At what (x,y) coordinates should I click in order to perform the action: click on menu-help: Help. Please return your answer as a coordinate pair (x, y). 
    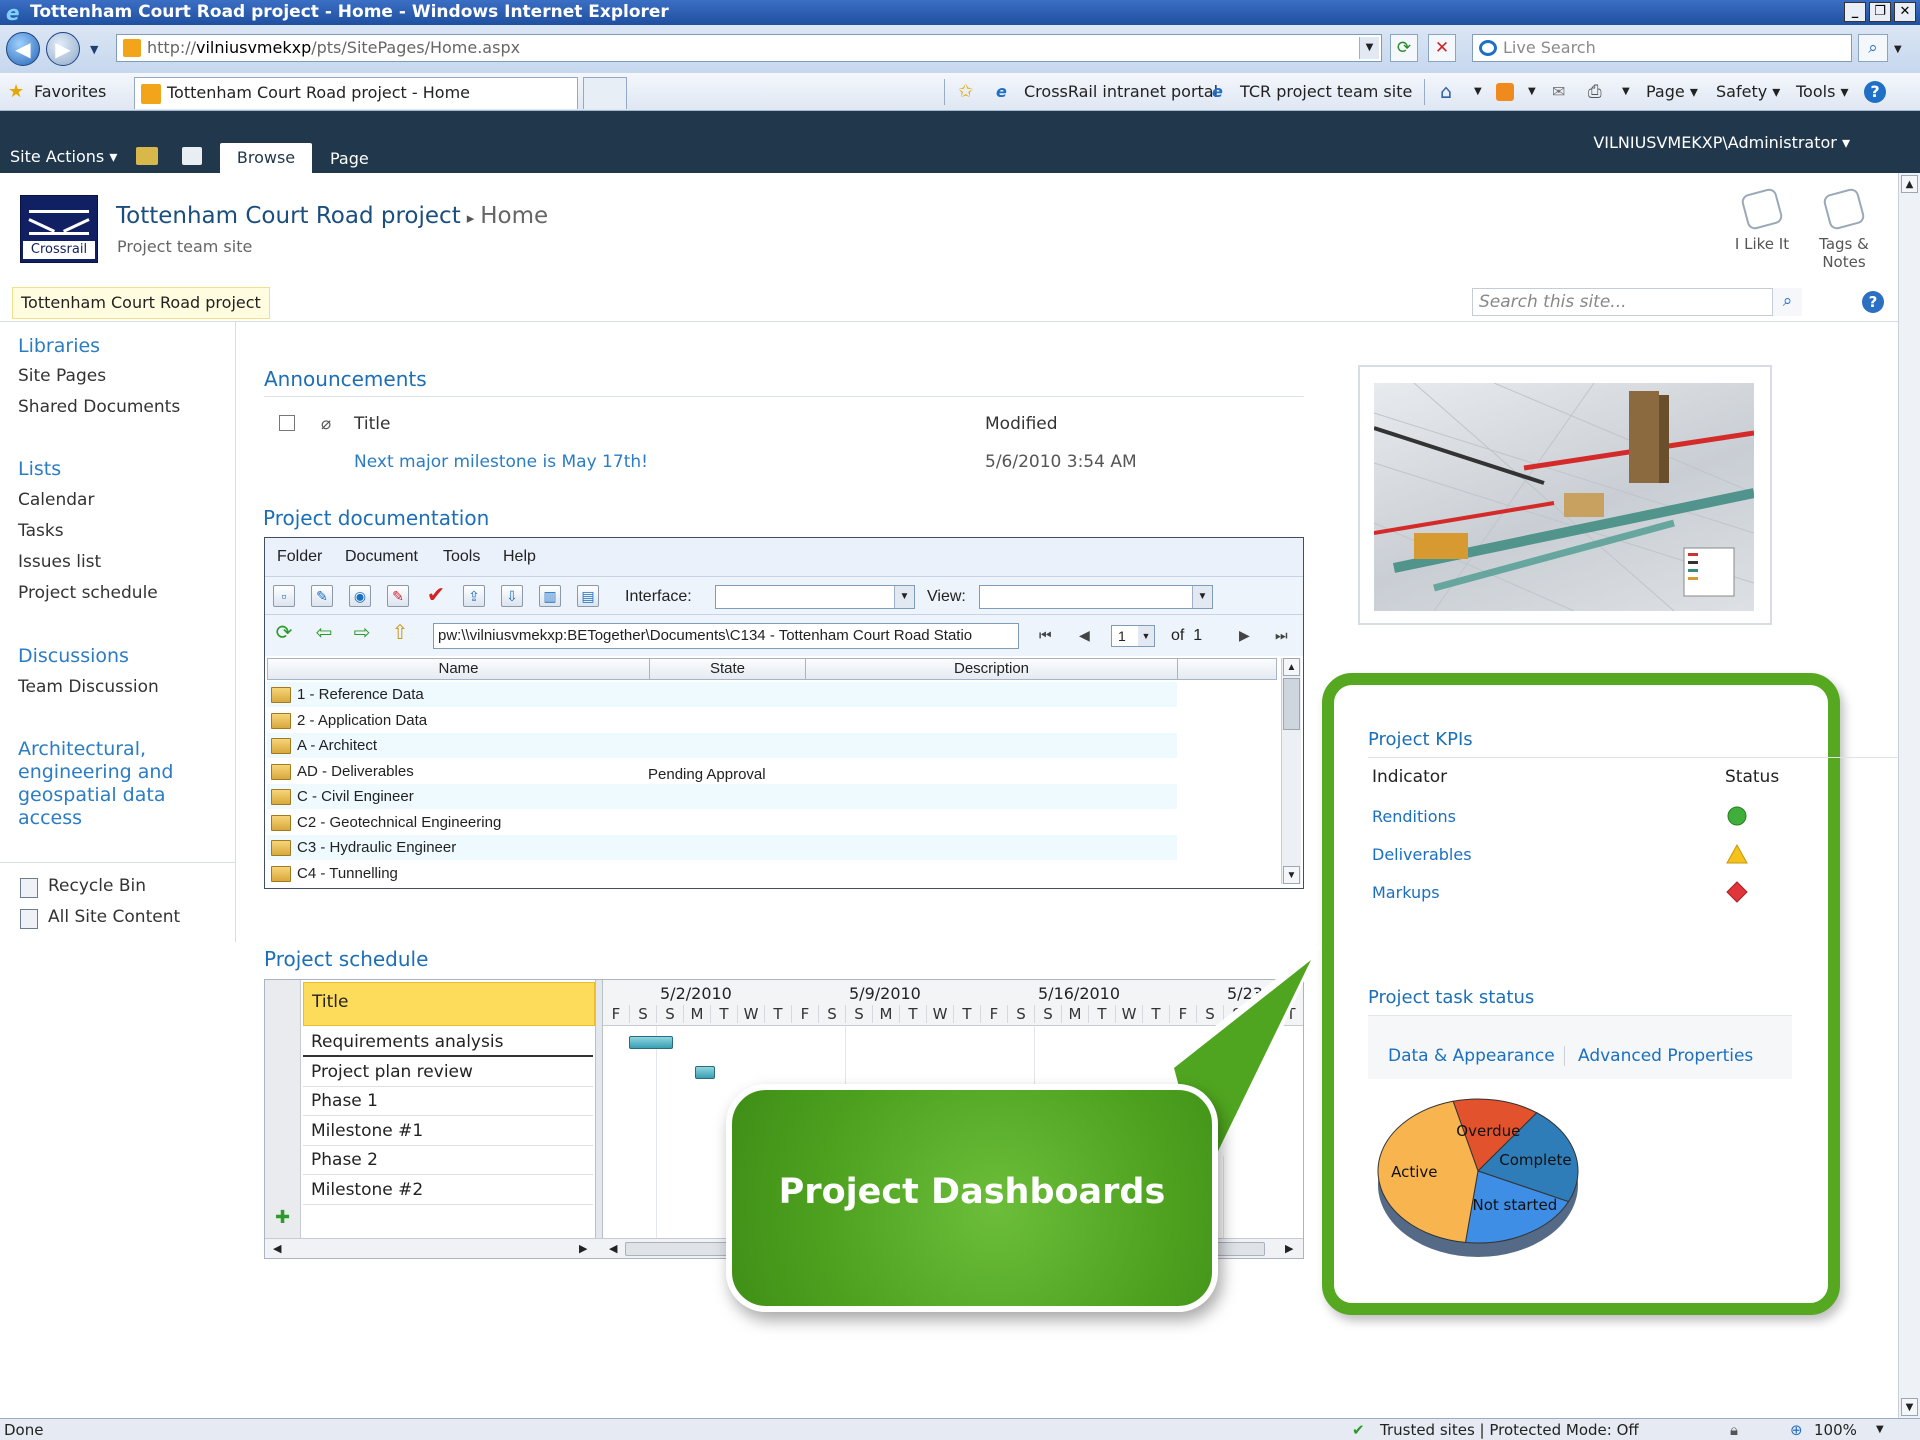
    Looking at the image, I should click on (519, 557).